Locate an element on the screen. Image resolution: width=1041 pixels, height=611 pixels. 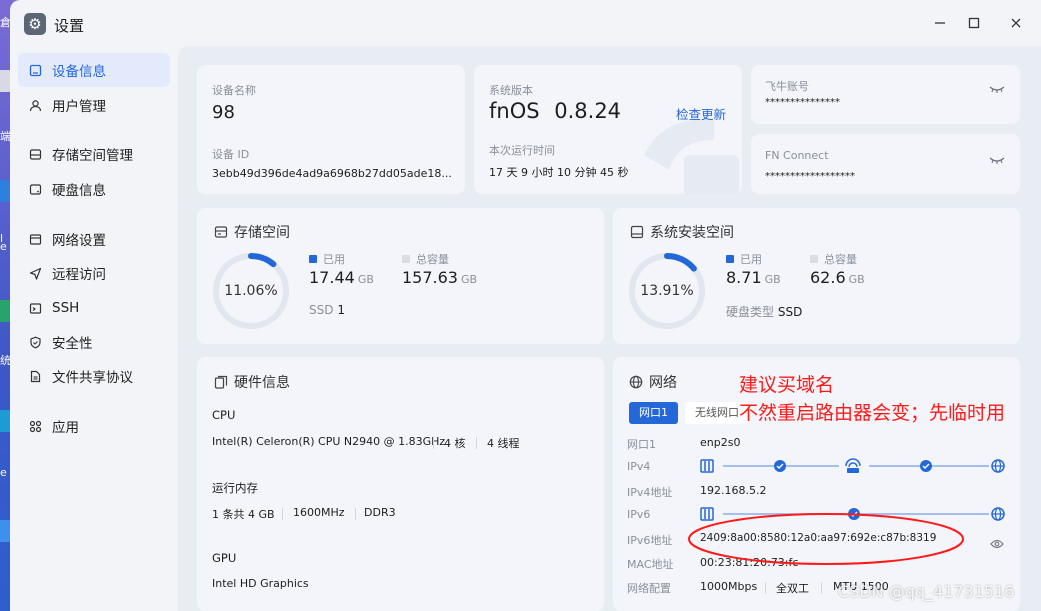
device-name-label: 设备名称 is located at coordinates (234, 90).